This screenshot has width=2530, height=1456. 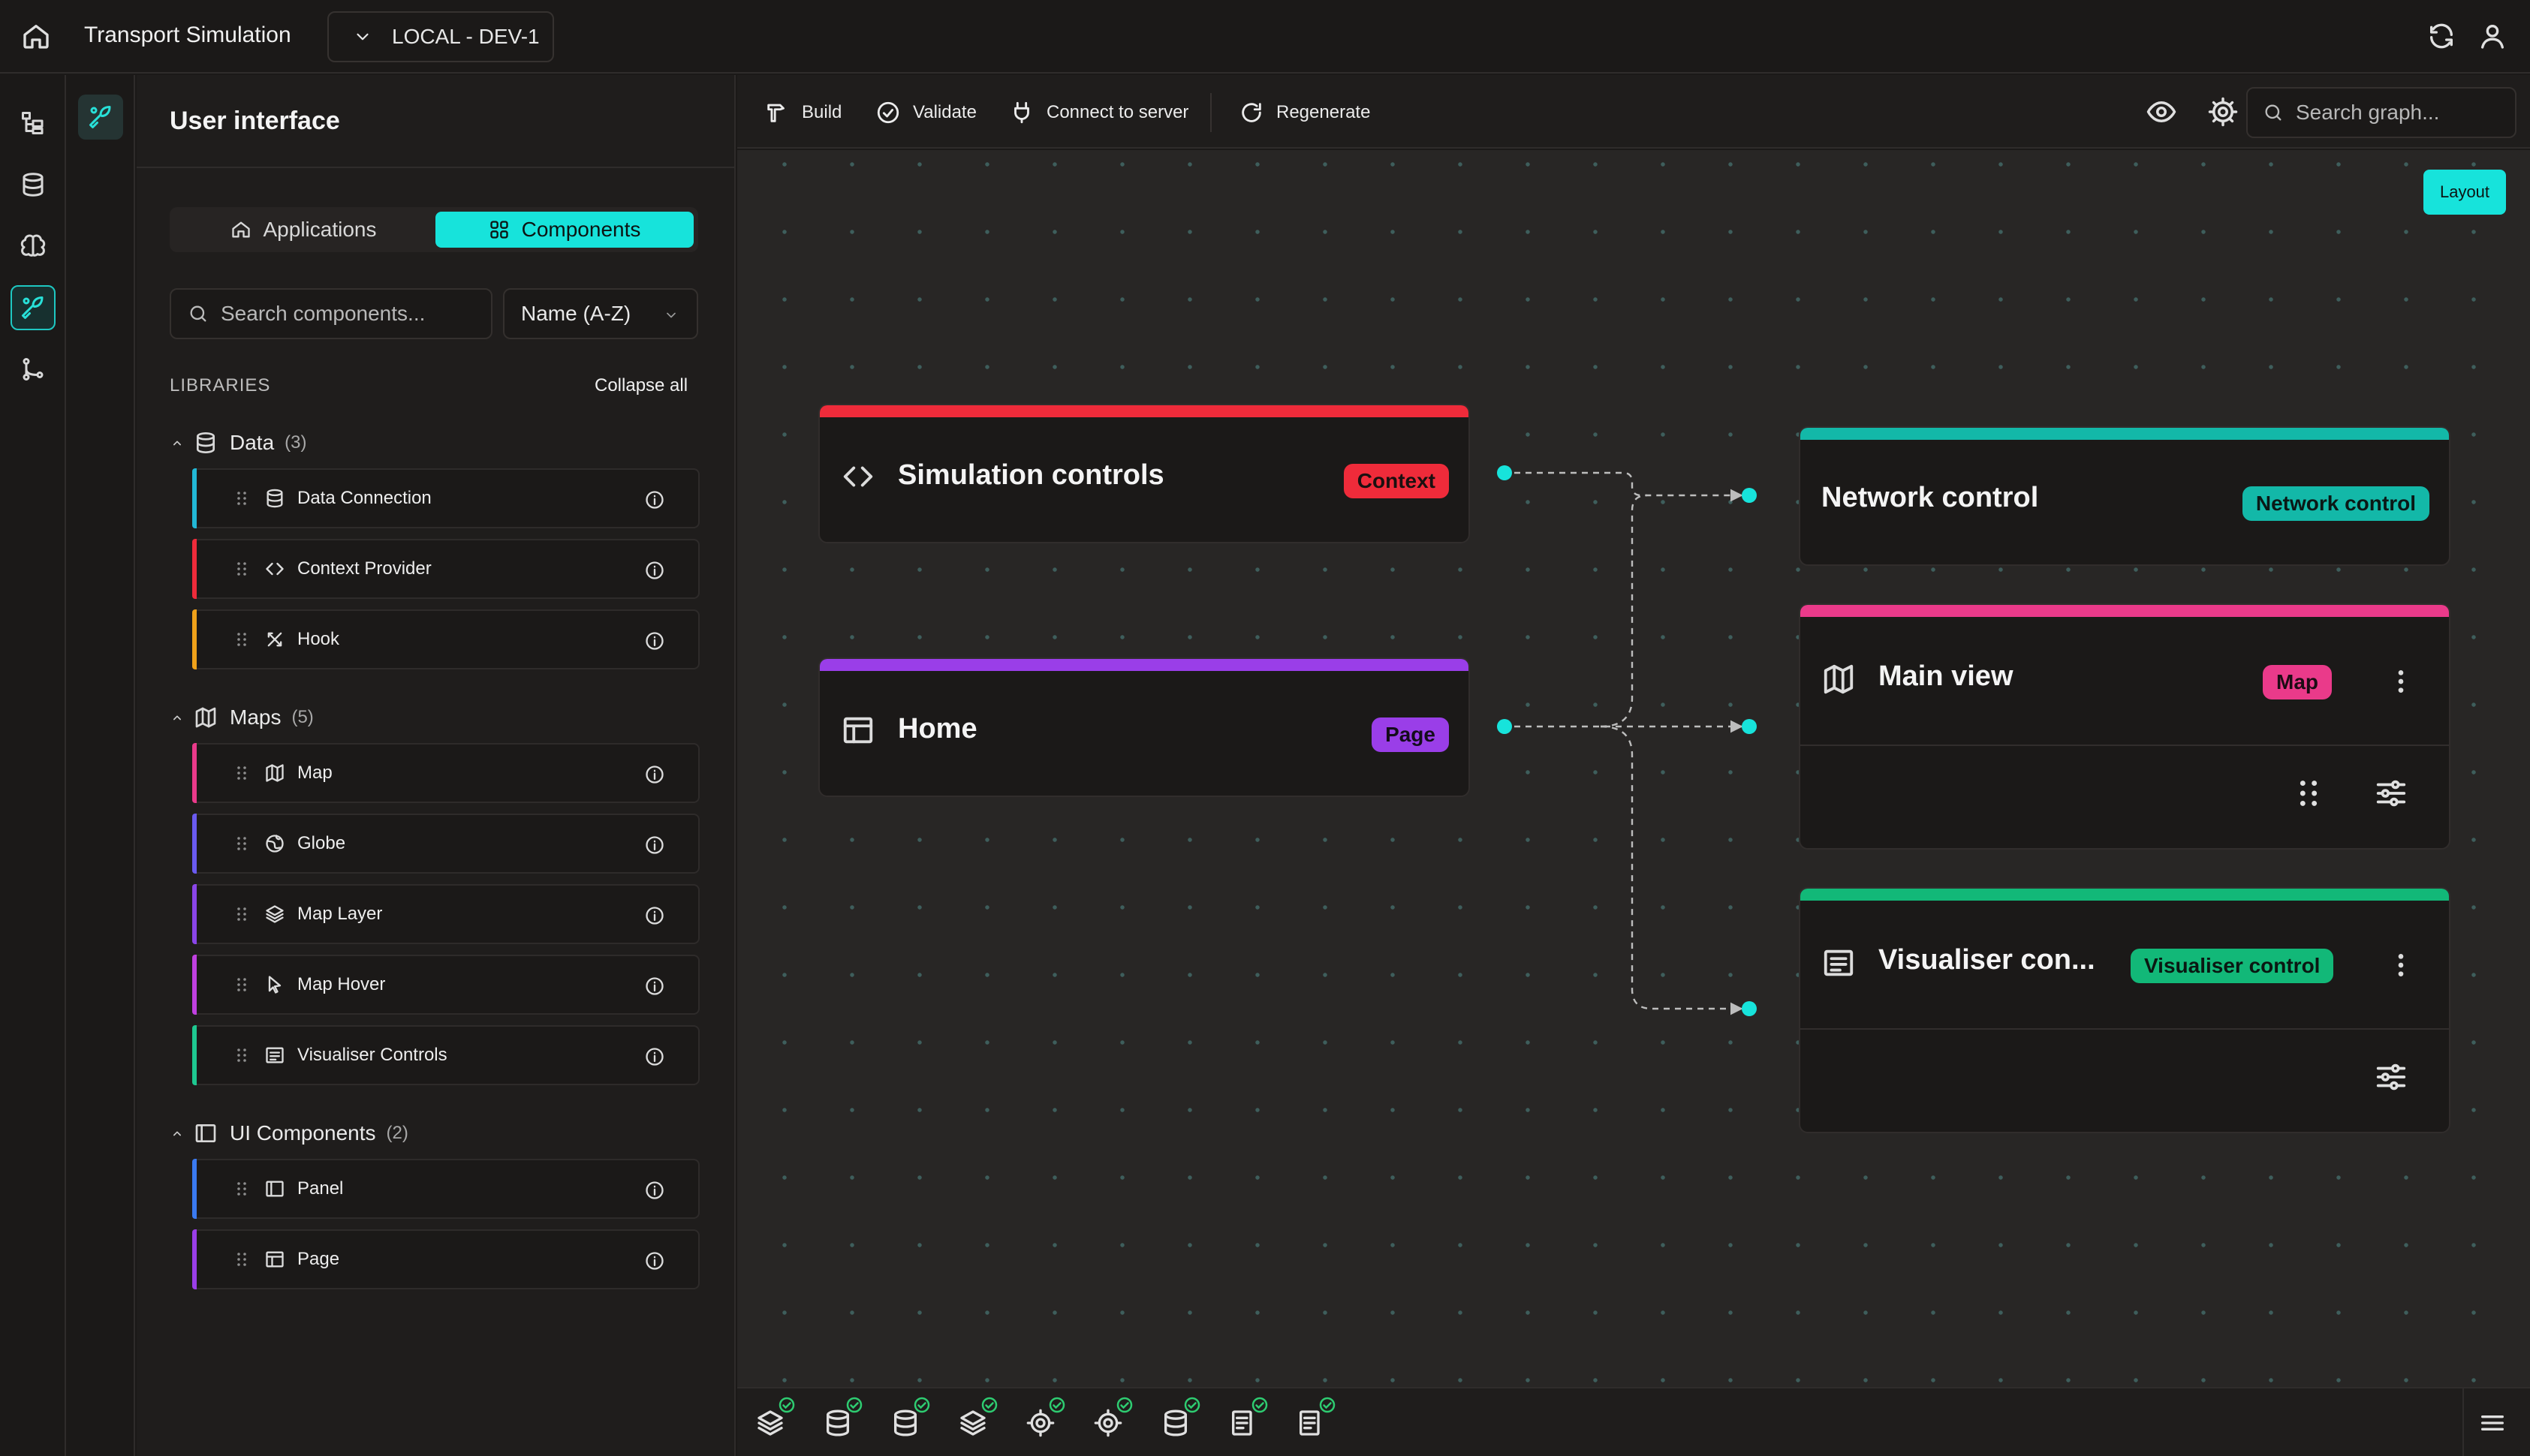 I want to click on search-components-input, so click(x=349, y=314).